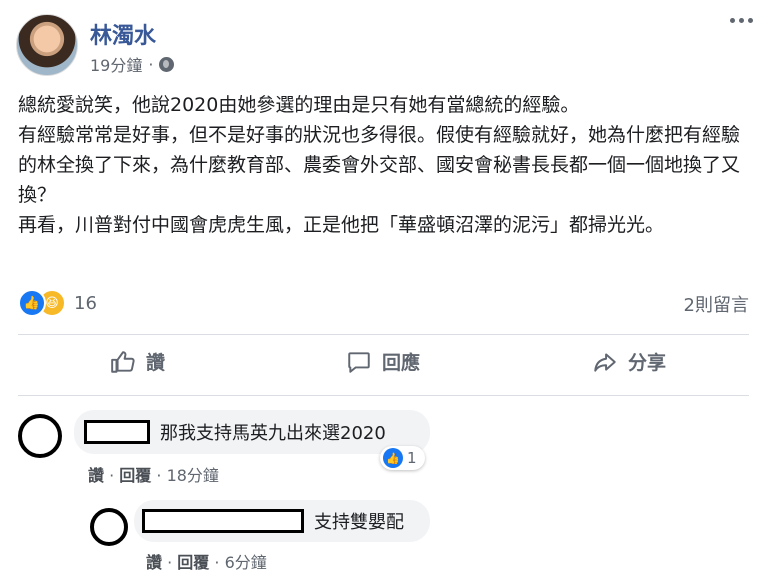 This screenshot has width=767, height=587. I want to click on post-time: 19分鐘, so click(116, 64).